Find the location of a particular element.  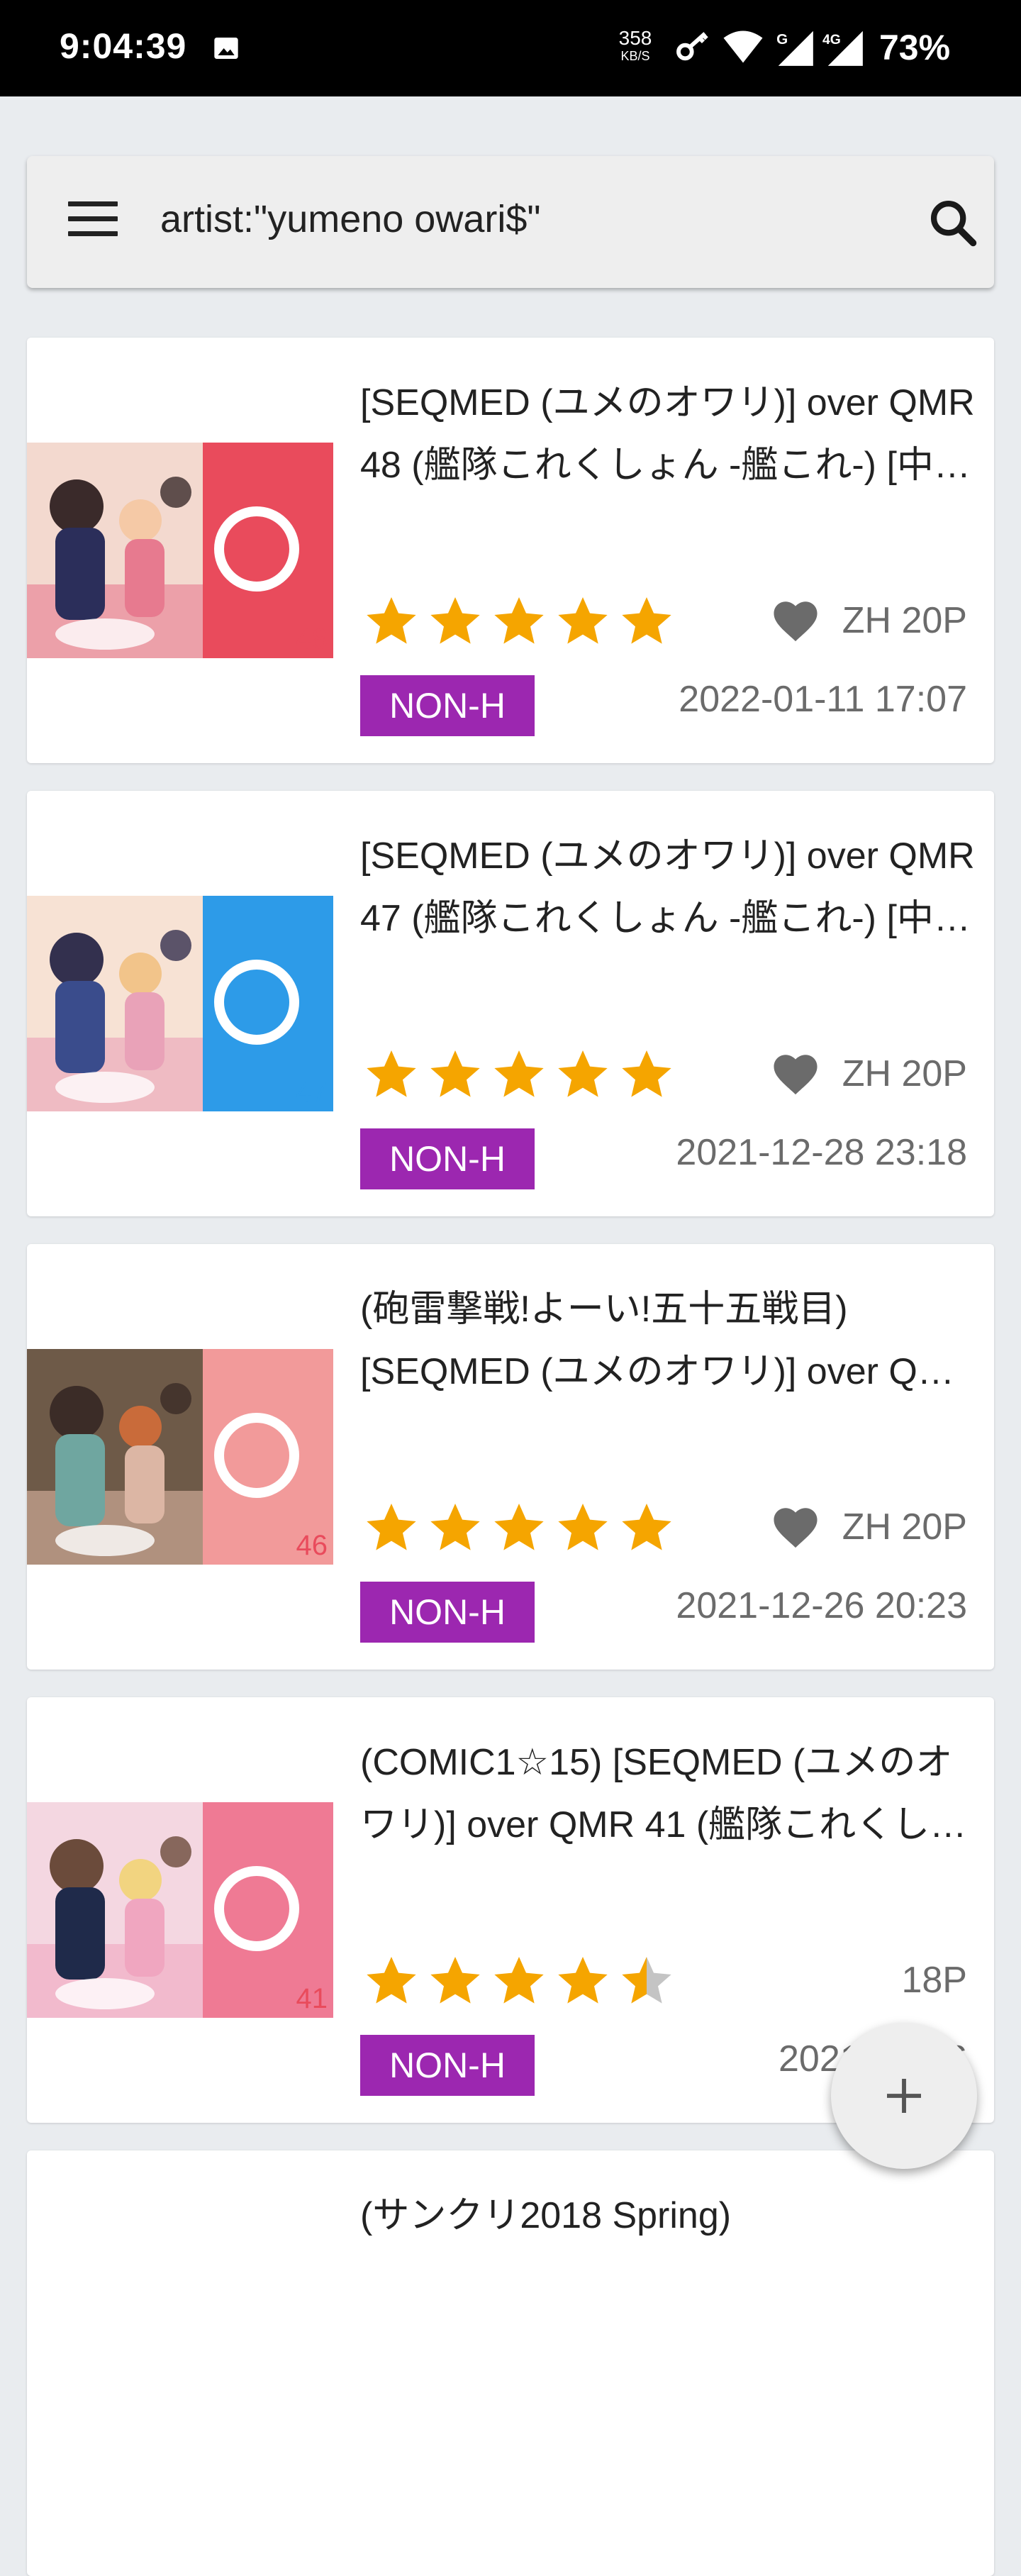

cover-title-panel: 46 is located at coordinates (268, 1457).